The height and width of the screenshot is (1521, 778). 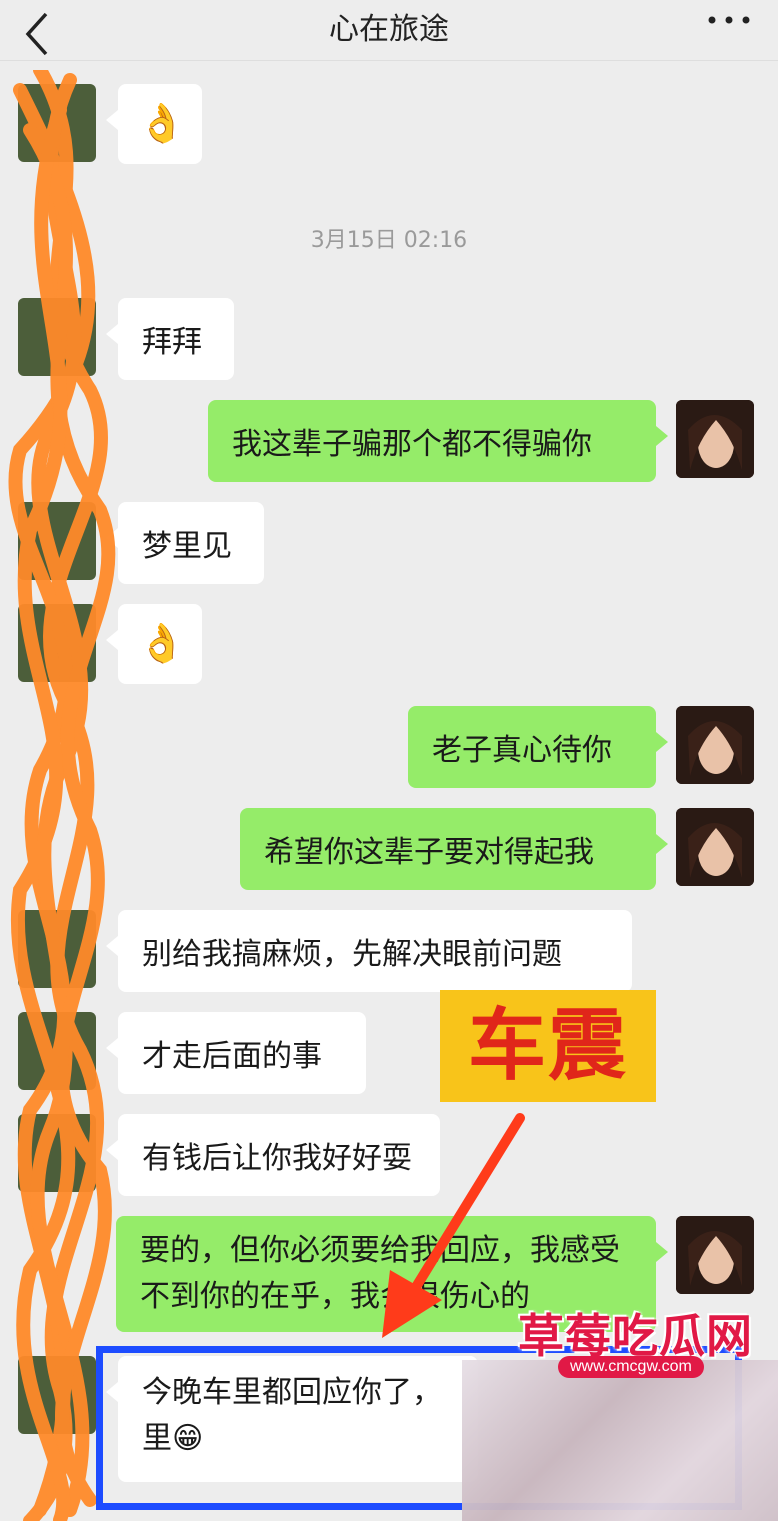 What do you see at coordinates (453, 1225) in the screenshot?
I see `arrow-icon` at bounding box center [453, 1225].